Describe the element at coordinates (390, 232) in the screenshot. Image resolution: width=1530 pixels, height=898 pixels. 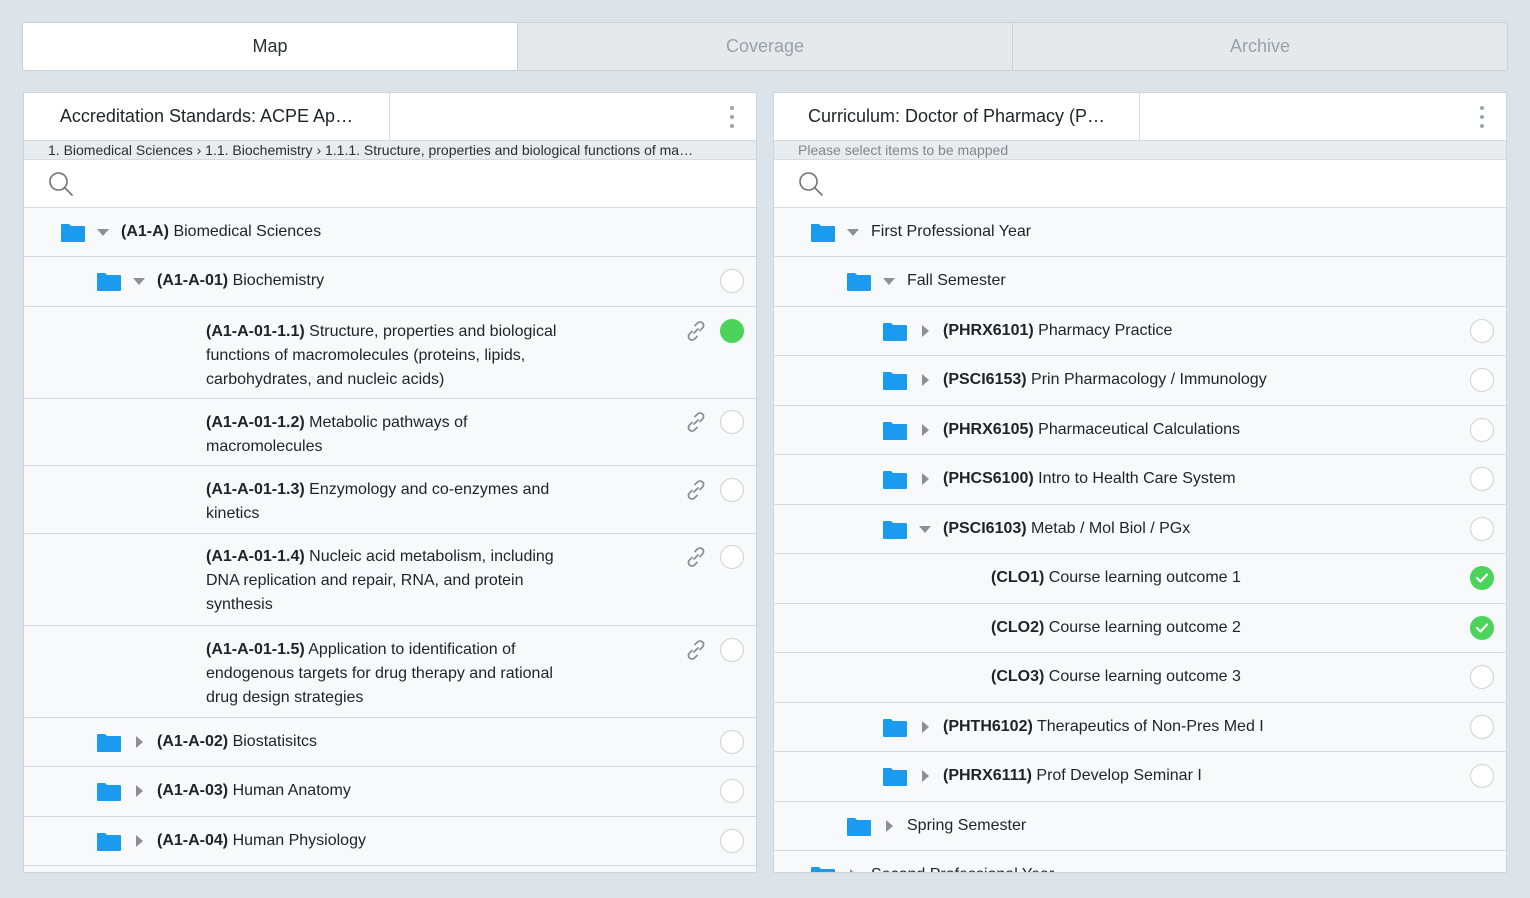
I see `tree-row: (A1-A) Biomedical Sciences` at that location.